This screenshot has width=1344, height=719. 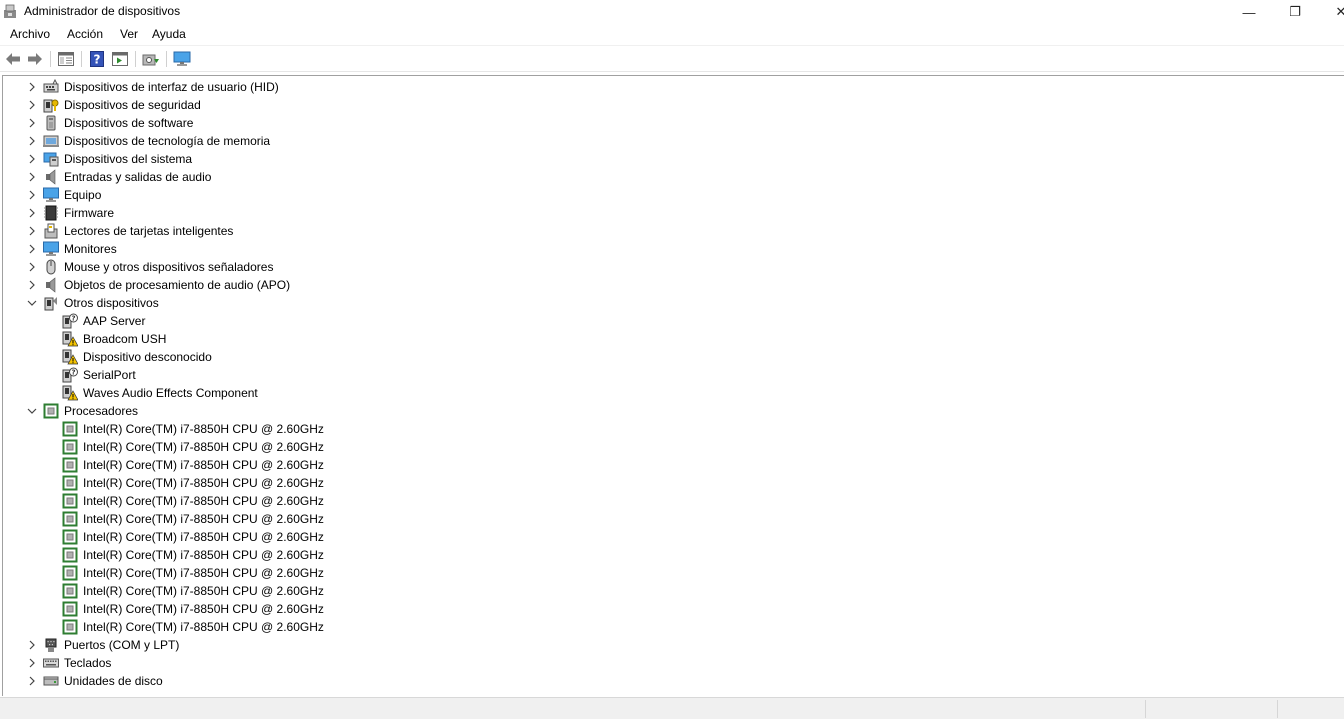 What do you see at coordinates (51, 123) in the screenshot?
I see `software-device-icon` at bounding box center [51, 123].